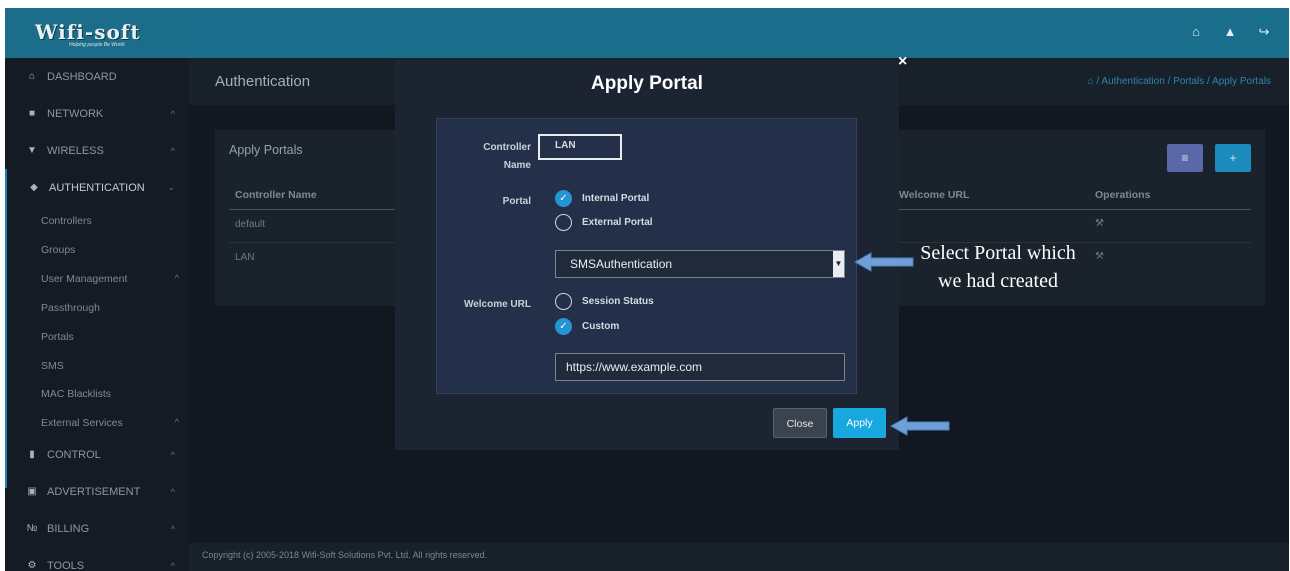 The image size is (1290, 571). I want to click on sidebar-subitem-user-management: User Management ^, so click(115, 279).